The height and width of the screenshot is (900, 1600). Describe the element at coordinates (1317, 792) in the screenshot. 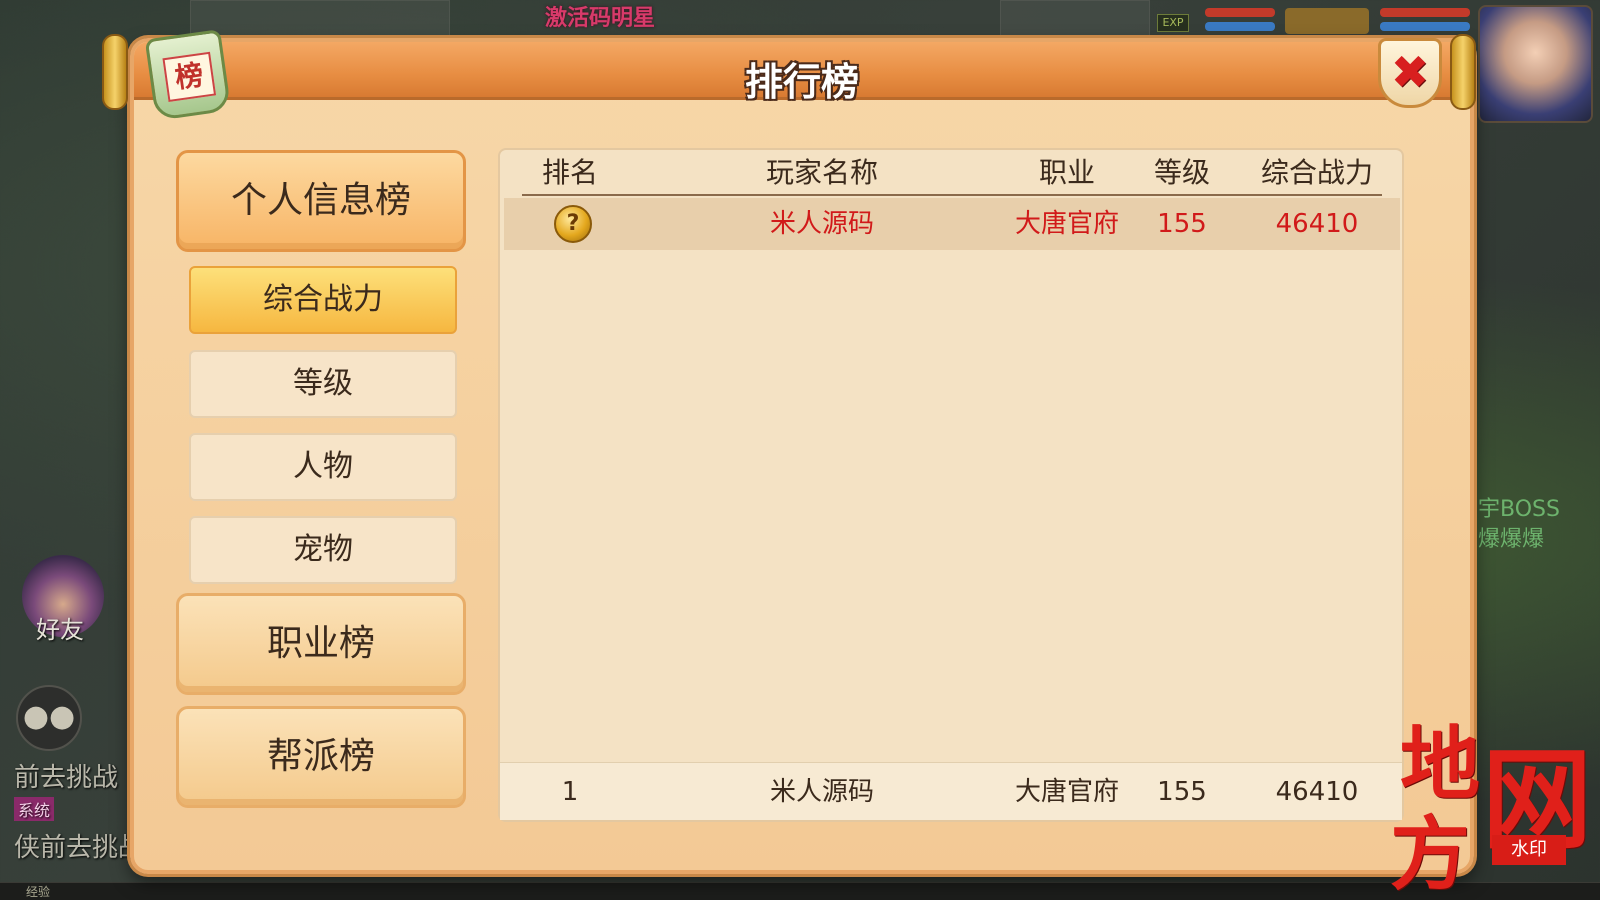

I see `my-combat-power: 46410` at that location.